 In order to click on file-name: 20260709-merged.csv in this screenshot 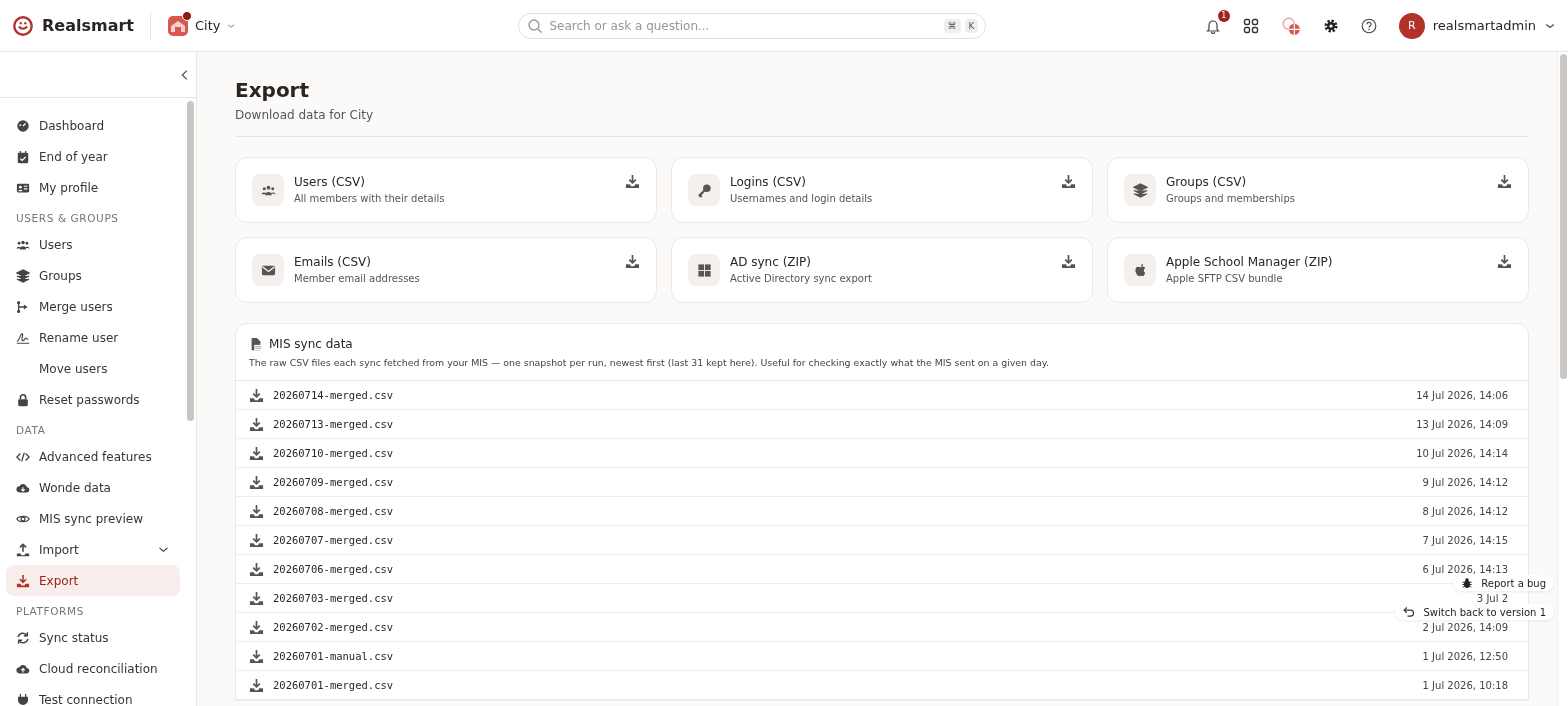, I will do `click(333, 482)`.